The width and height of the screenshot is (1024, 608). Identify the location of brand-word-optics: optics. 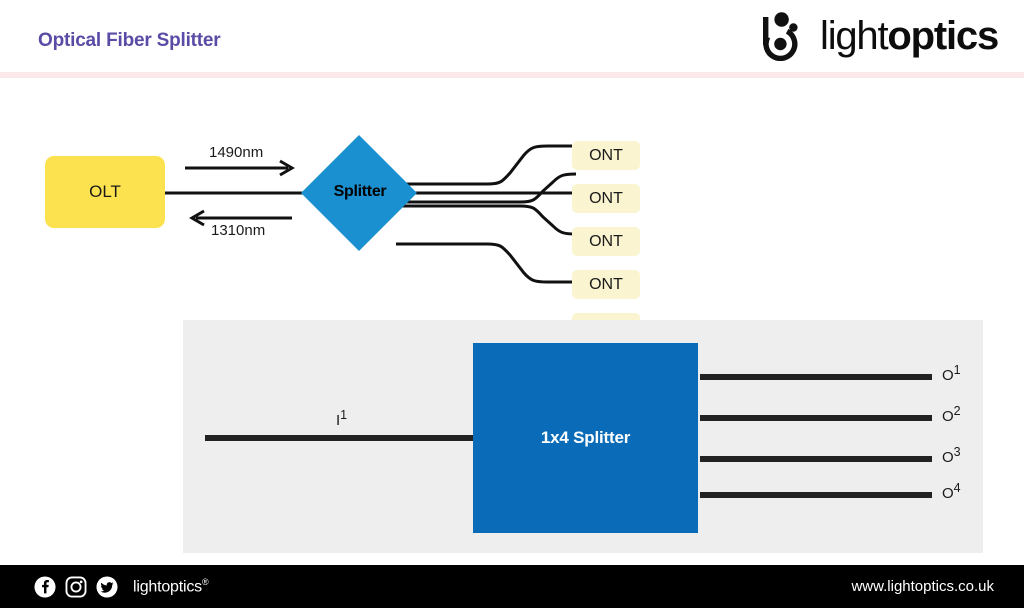
(943, 36).